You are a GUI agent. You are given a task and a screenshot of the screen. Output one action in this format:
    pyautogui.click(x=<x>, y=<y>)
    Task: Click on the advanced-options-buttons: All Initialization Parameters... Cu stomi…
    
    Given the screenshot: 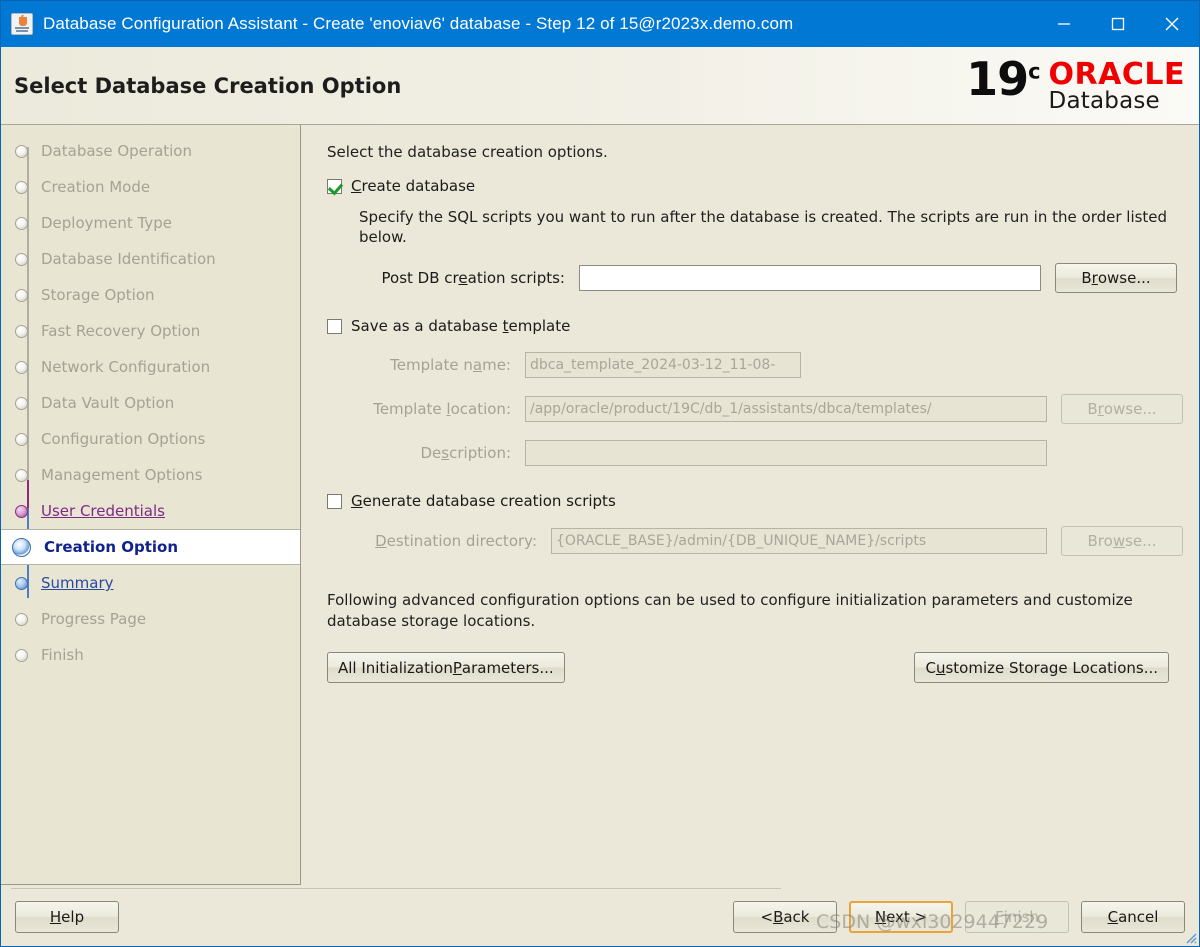 What is the action you would take?
    pyautogui.click(x=748, y=667)
    